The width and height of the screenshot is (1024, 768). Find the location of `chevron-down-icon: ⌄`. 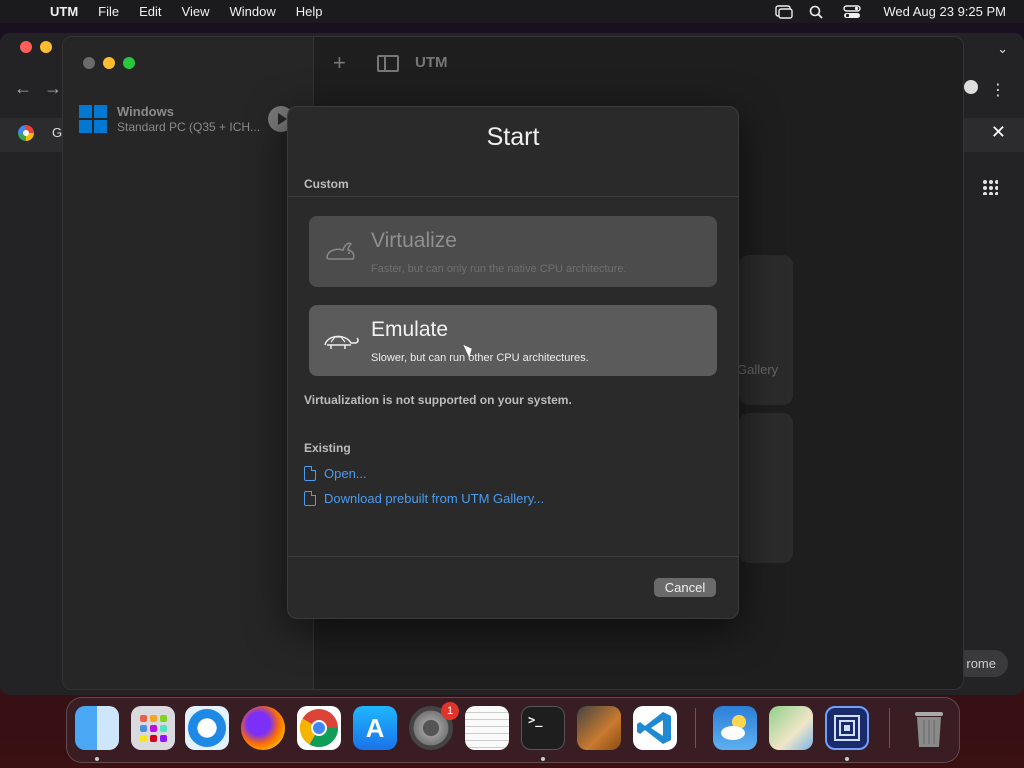

chevron-down-icon: ⌄ is located at coordinates (1002, 49).